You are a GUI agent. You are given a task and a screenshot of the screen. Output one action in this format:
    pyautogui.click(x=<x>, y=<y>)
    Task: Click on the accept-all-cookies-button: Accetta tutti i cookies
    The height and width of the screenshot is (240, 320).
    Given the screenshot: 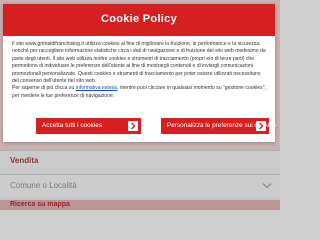 What is the action you would take?
    pyautogui.click(x=88, y=126)
    